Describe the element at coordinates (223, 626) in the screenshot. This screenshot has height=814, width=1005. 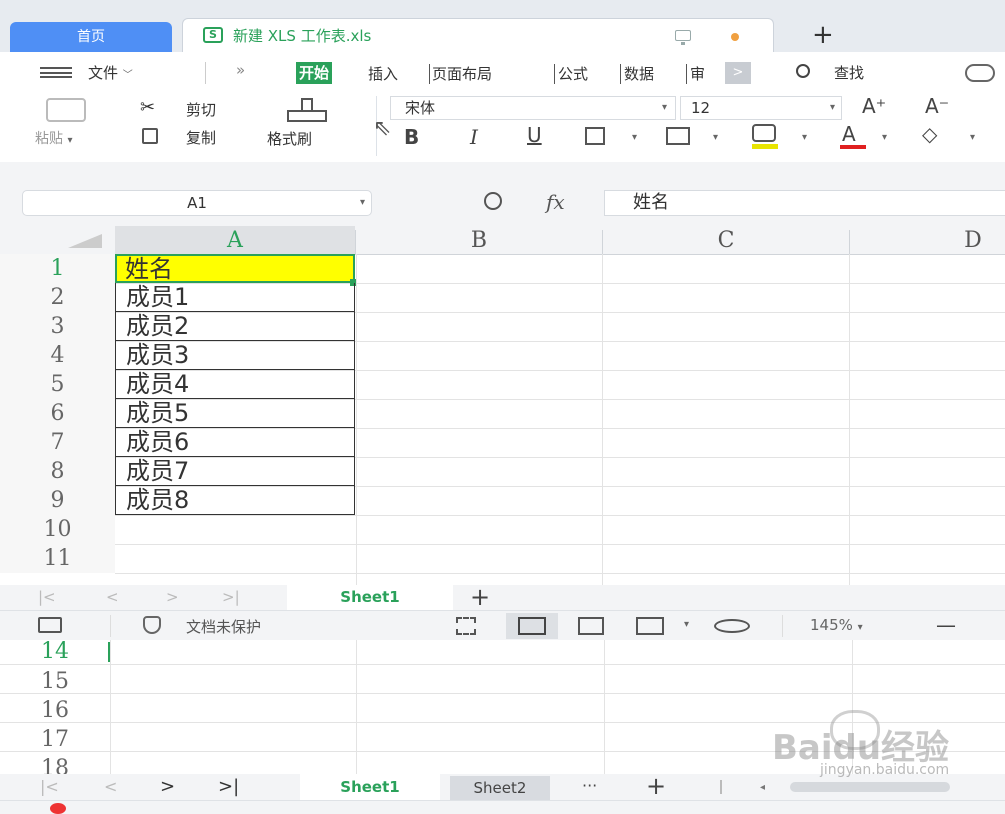
I see `document-protection-status: 文档未保护` at that location.